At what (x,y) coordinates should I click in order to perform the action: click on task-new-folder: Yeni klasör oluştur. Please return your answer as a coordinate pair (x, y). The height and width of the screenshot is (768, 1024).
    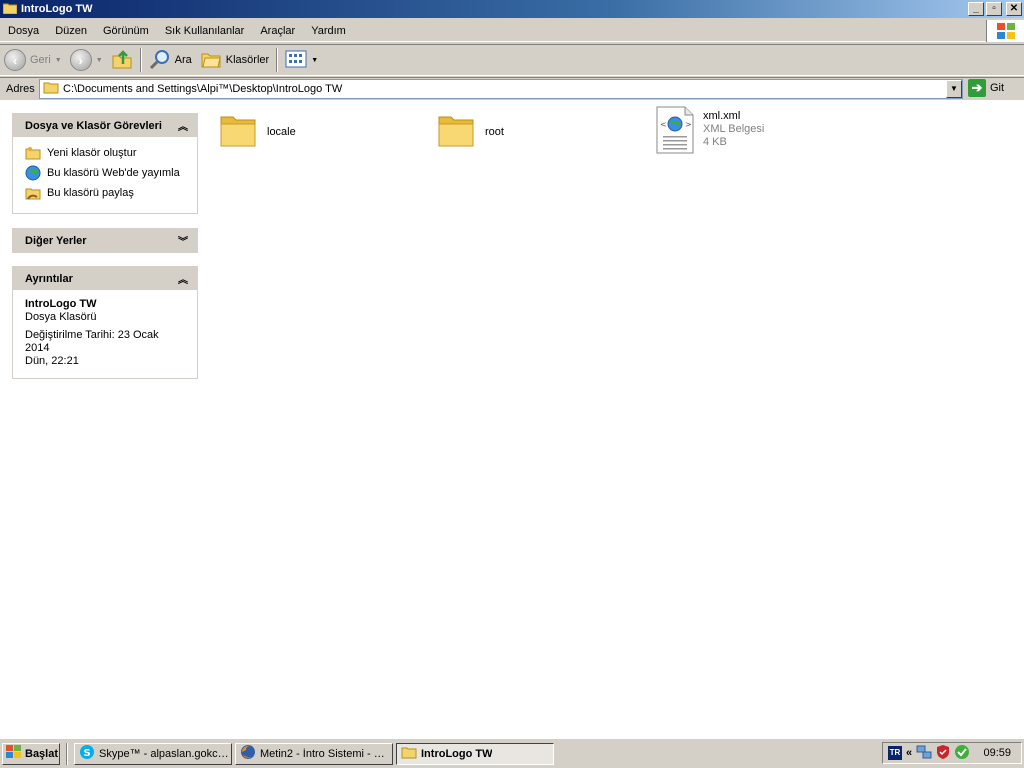
    Looking at the image, I should click on (105, 153).